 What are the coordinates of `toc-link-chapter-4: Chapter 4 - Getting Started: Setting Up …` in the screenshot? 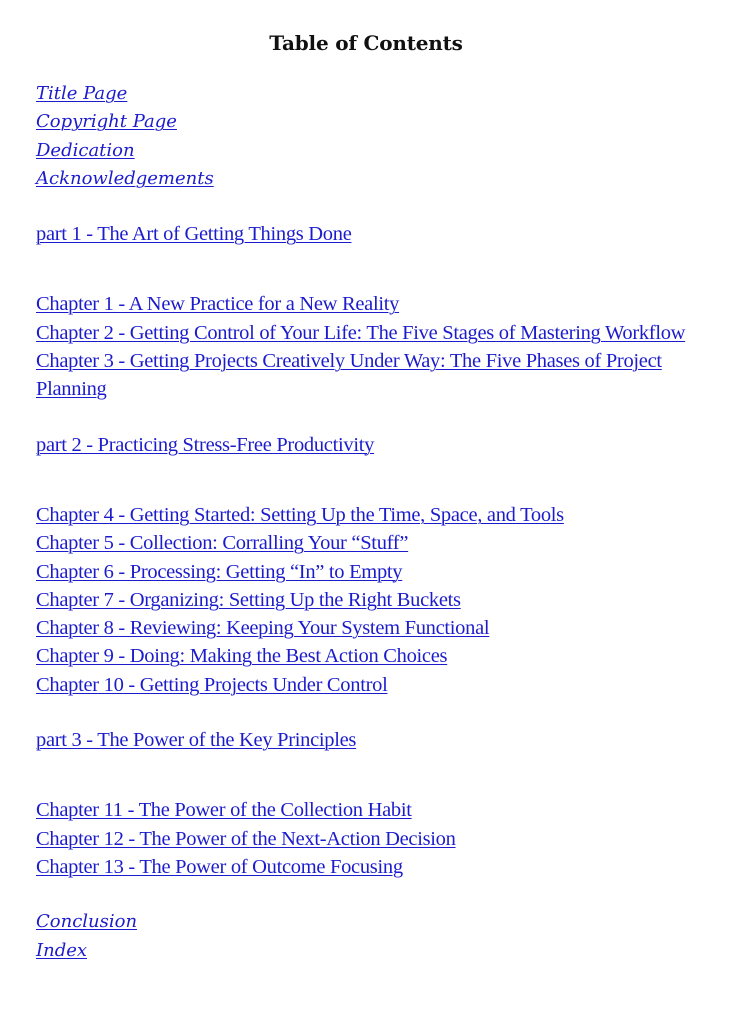 It's located at (376, 515).